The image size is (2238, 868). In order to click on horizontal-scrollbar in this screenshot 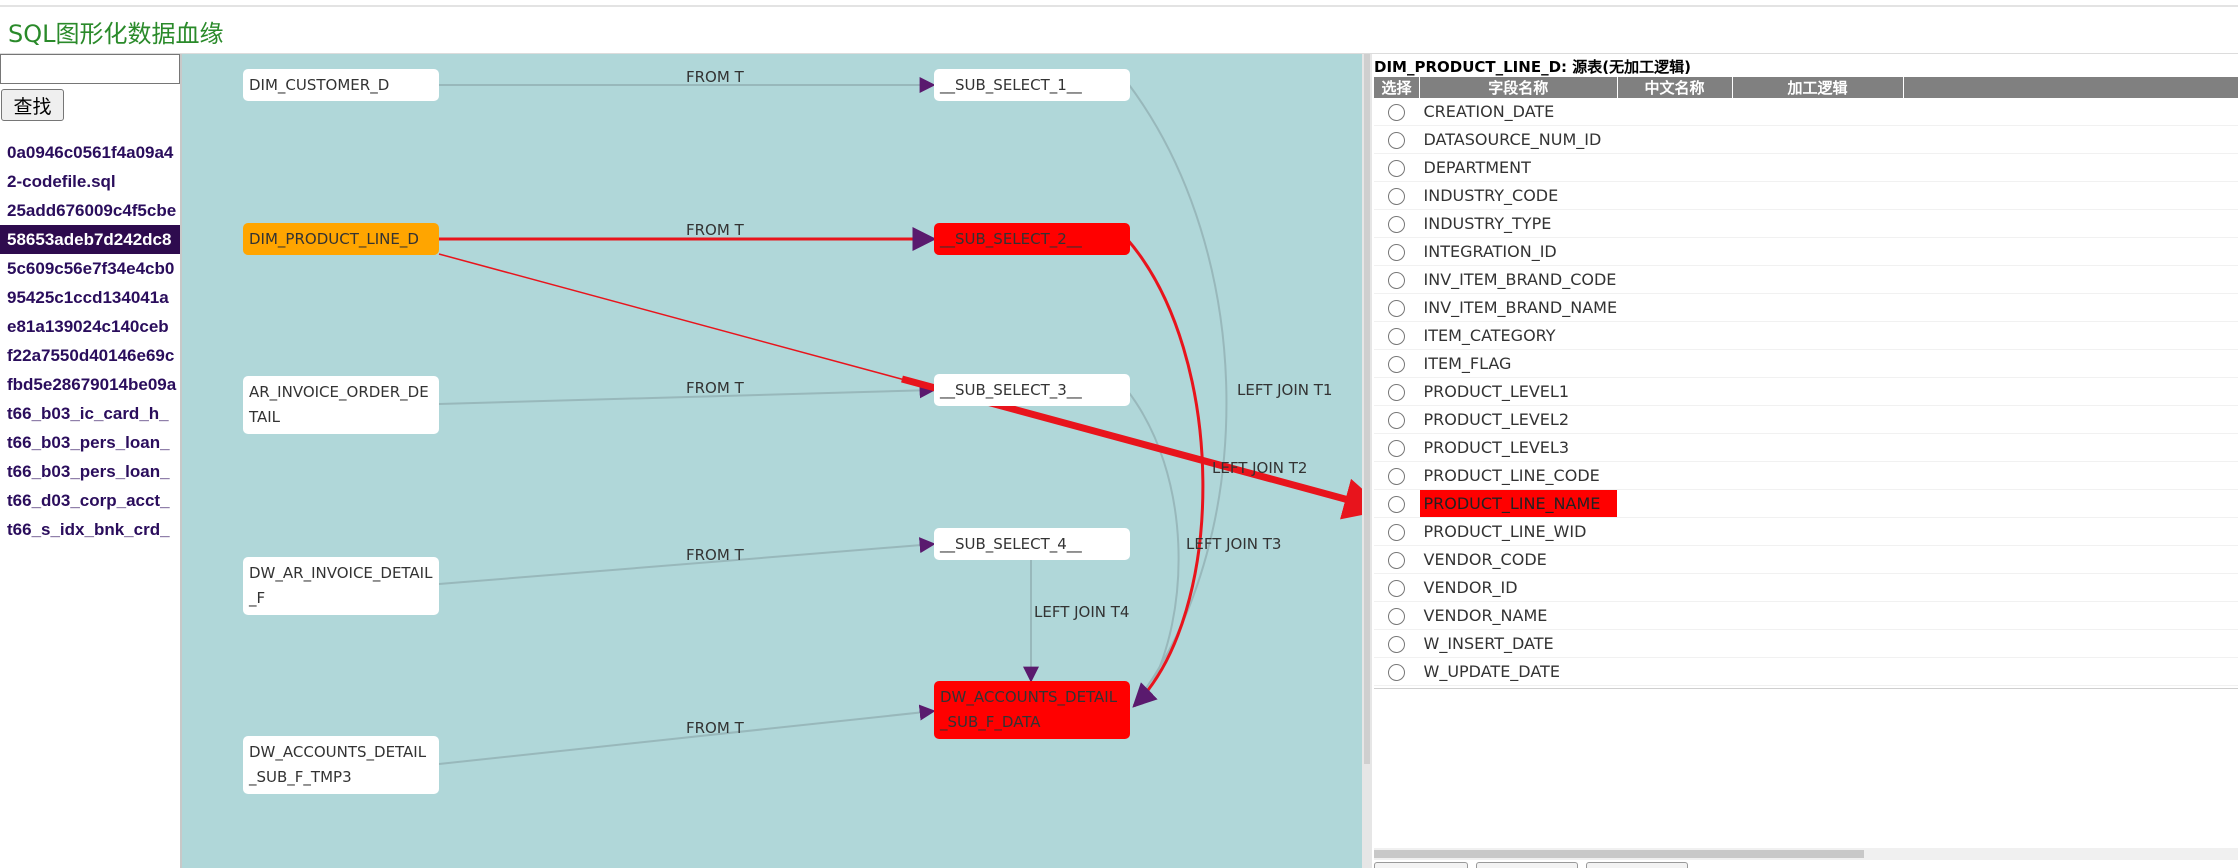, I will do `click(1806, 854)`.